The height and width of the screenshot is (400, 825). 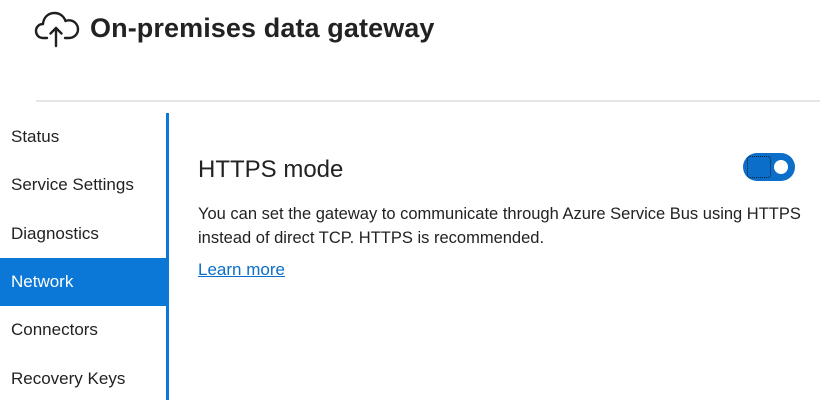 I want to click on sidebar-divider, so click(x=167, y=256).